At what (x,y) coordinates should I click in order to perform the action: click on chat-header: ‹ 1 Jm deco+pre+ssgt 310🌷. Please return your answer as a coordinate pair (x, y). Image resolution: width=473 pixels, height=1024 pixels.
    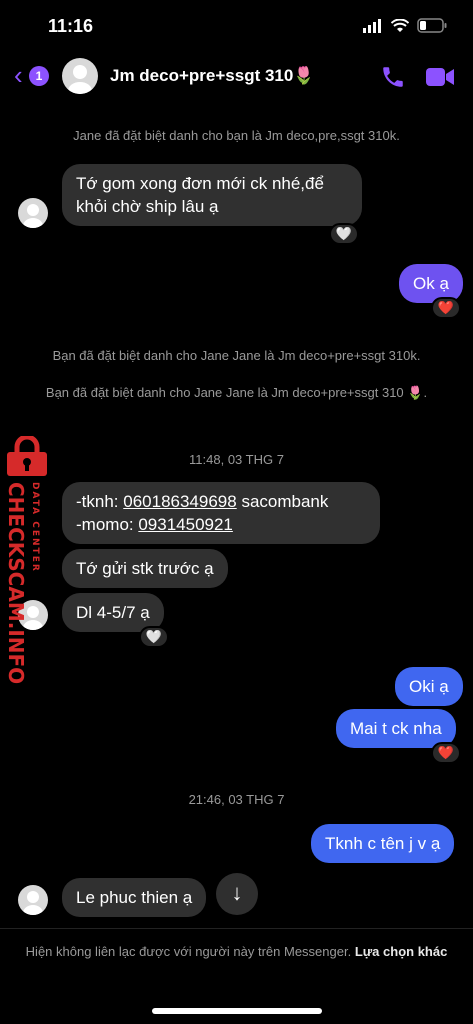
    Looking at the image, I should click on (236, 77).